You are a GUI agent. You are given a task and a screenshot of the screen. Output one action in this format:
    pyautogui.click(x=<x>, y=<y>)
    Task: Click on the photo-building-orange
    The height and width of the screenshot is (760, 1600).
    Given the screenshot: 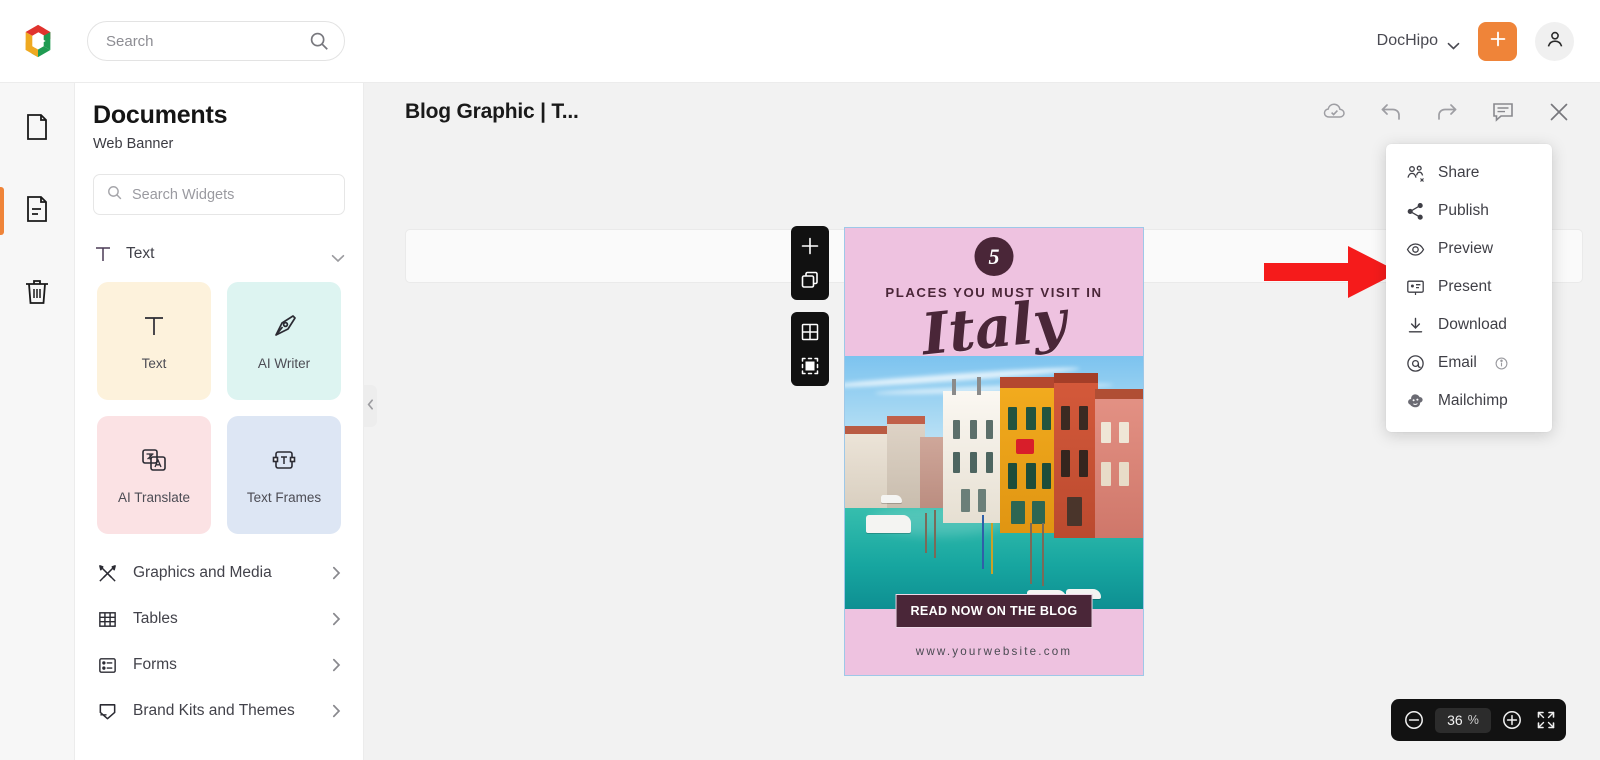 What is the action you would take?
    pyautogui.click(x=1076, y=456)
    